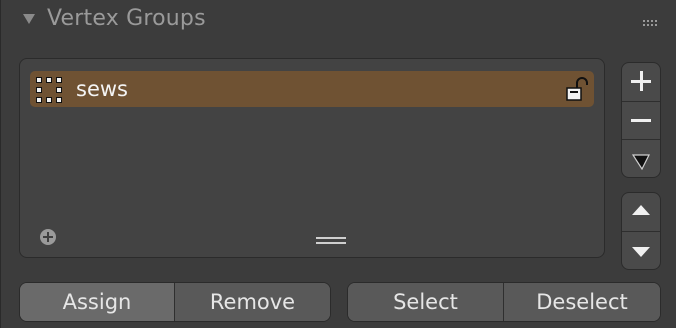  I want to click on list-item: sews, so click(312, 89).